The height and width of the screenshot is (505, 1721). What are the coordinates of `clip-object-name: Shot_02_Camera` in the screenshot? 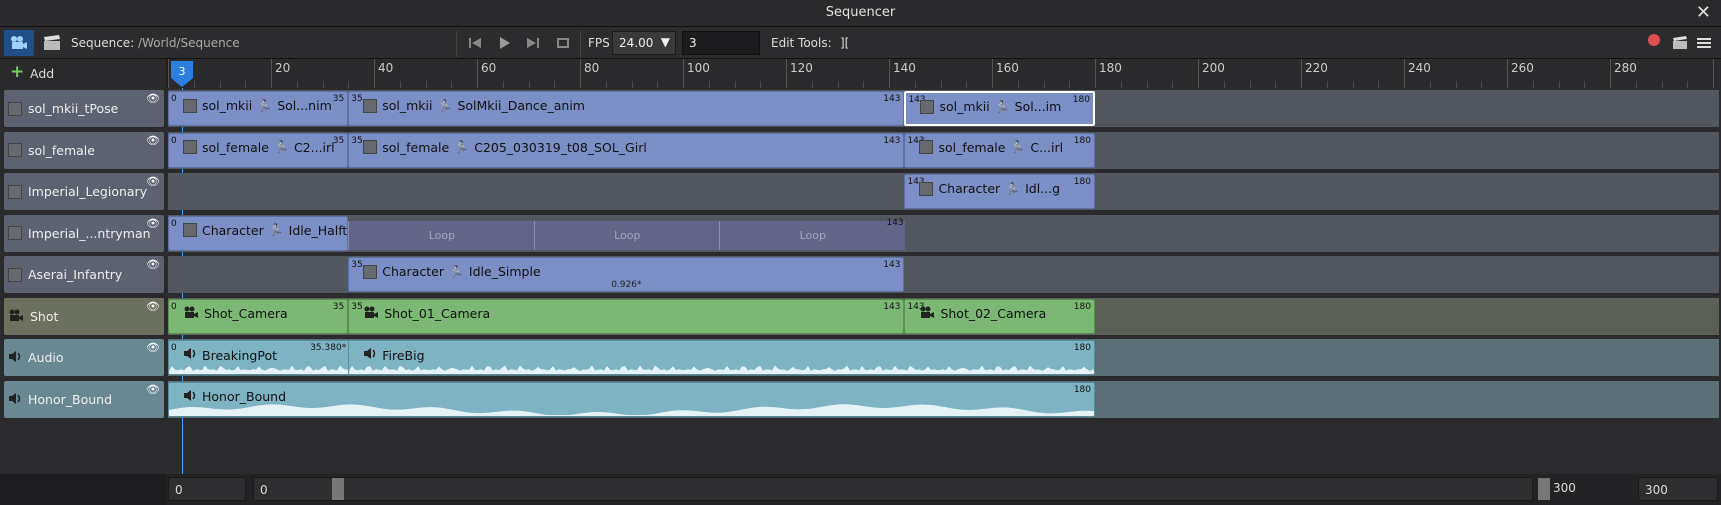 It's located at (993, 313).